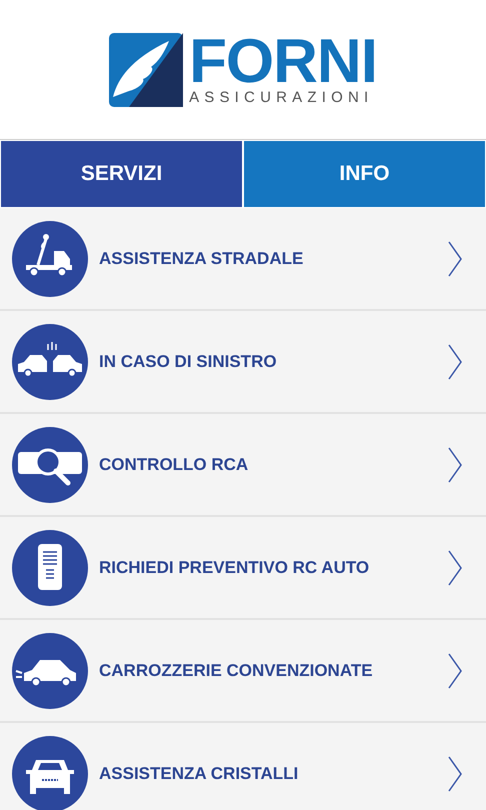 This screenshot has height=810, width=486. Describe the element at coordinates (174, 465) in the screenshot. I see `service-label: CONTROLLO RCA` at that location.